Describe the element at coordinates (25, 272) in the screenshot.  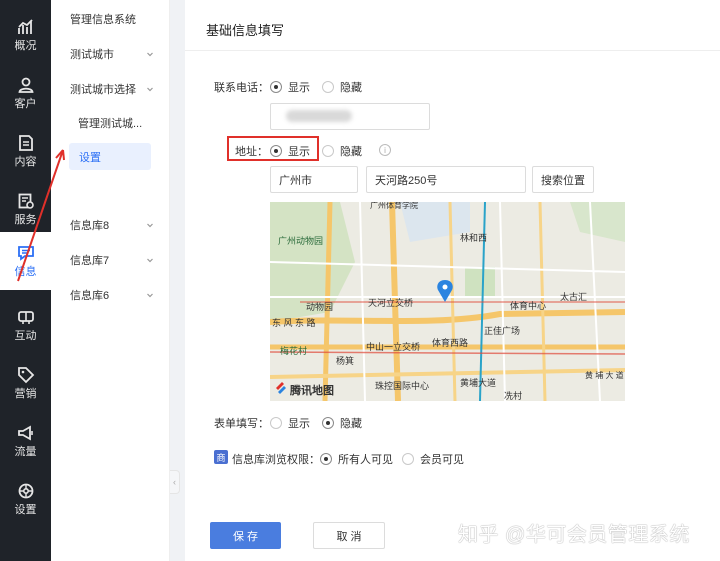
I see `rail-label: 信息` at that location.